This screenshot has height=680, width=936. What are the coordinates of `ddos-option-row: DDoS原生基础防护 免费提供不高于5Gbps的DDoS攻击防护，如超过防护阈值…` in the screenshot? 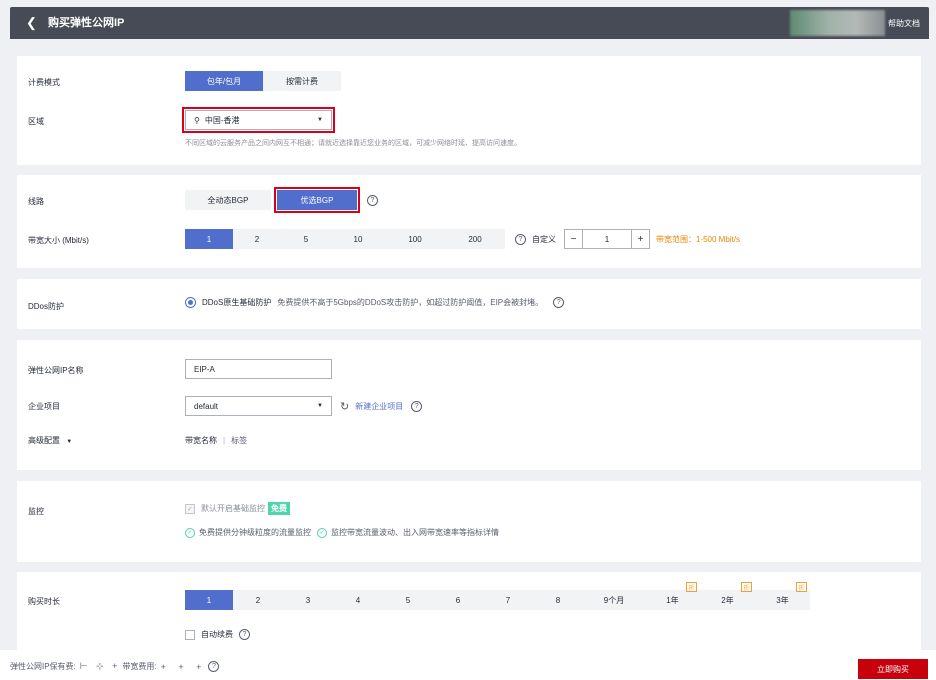 It's located at (375, 302).